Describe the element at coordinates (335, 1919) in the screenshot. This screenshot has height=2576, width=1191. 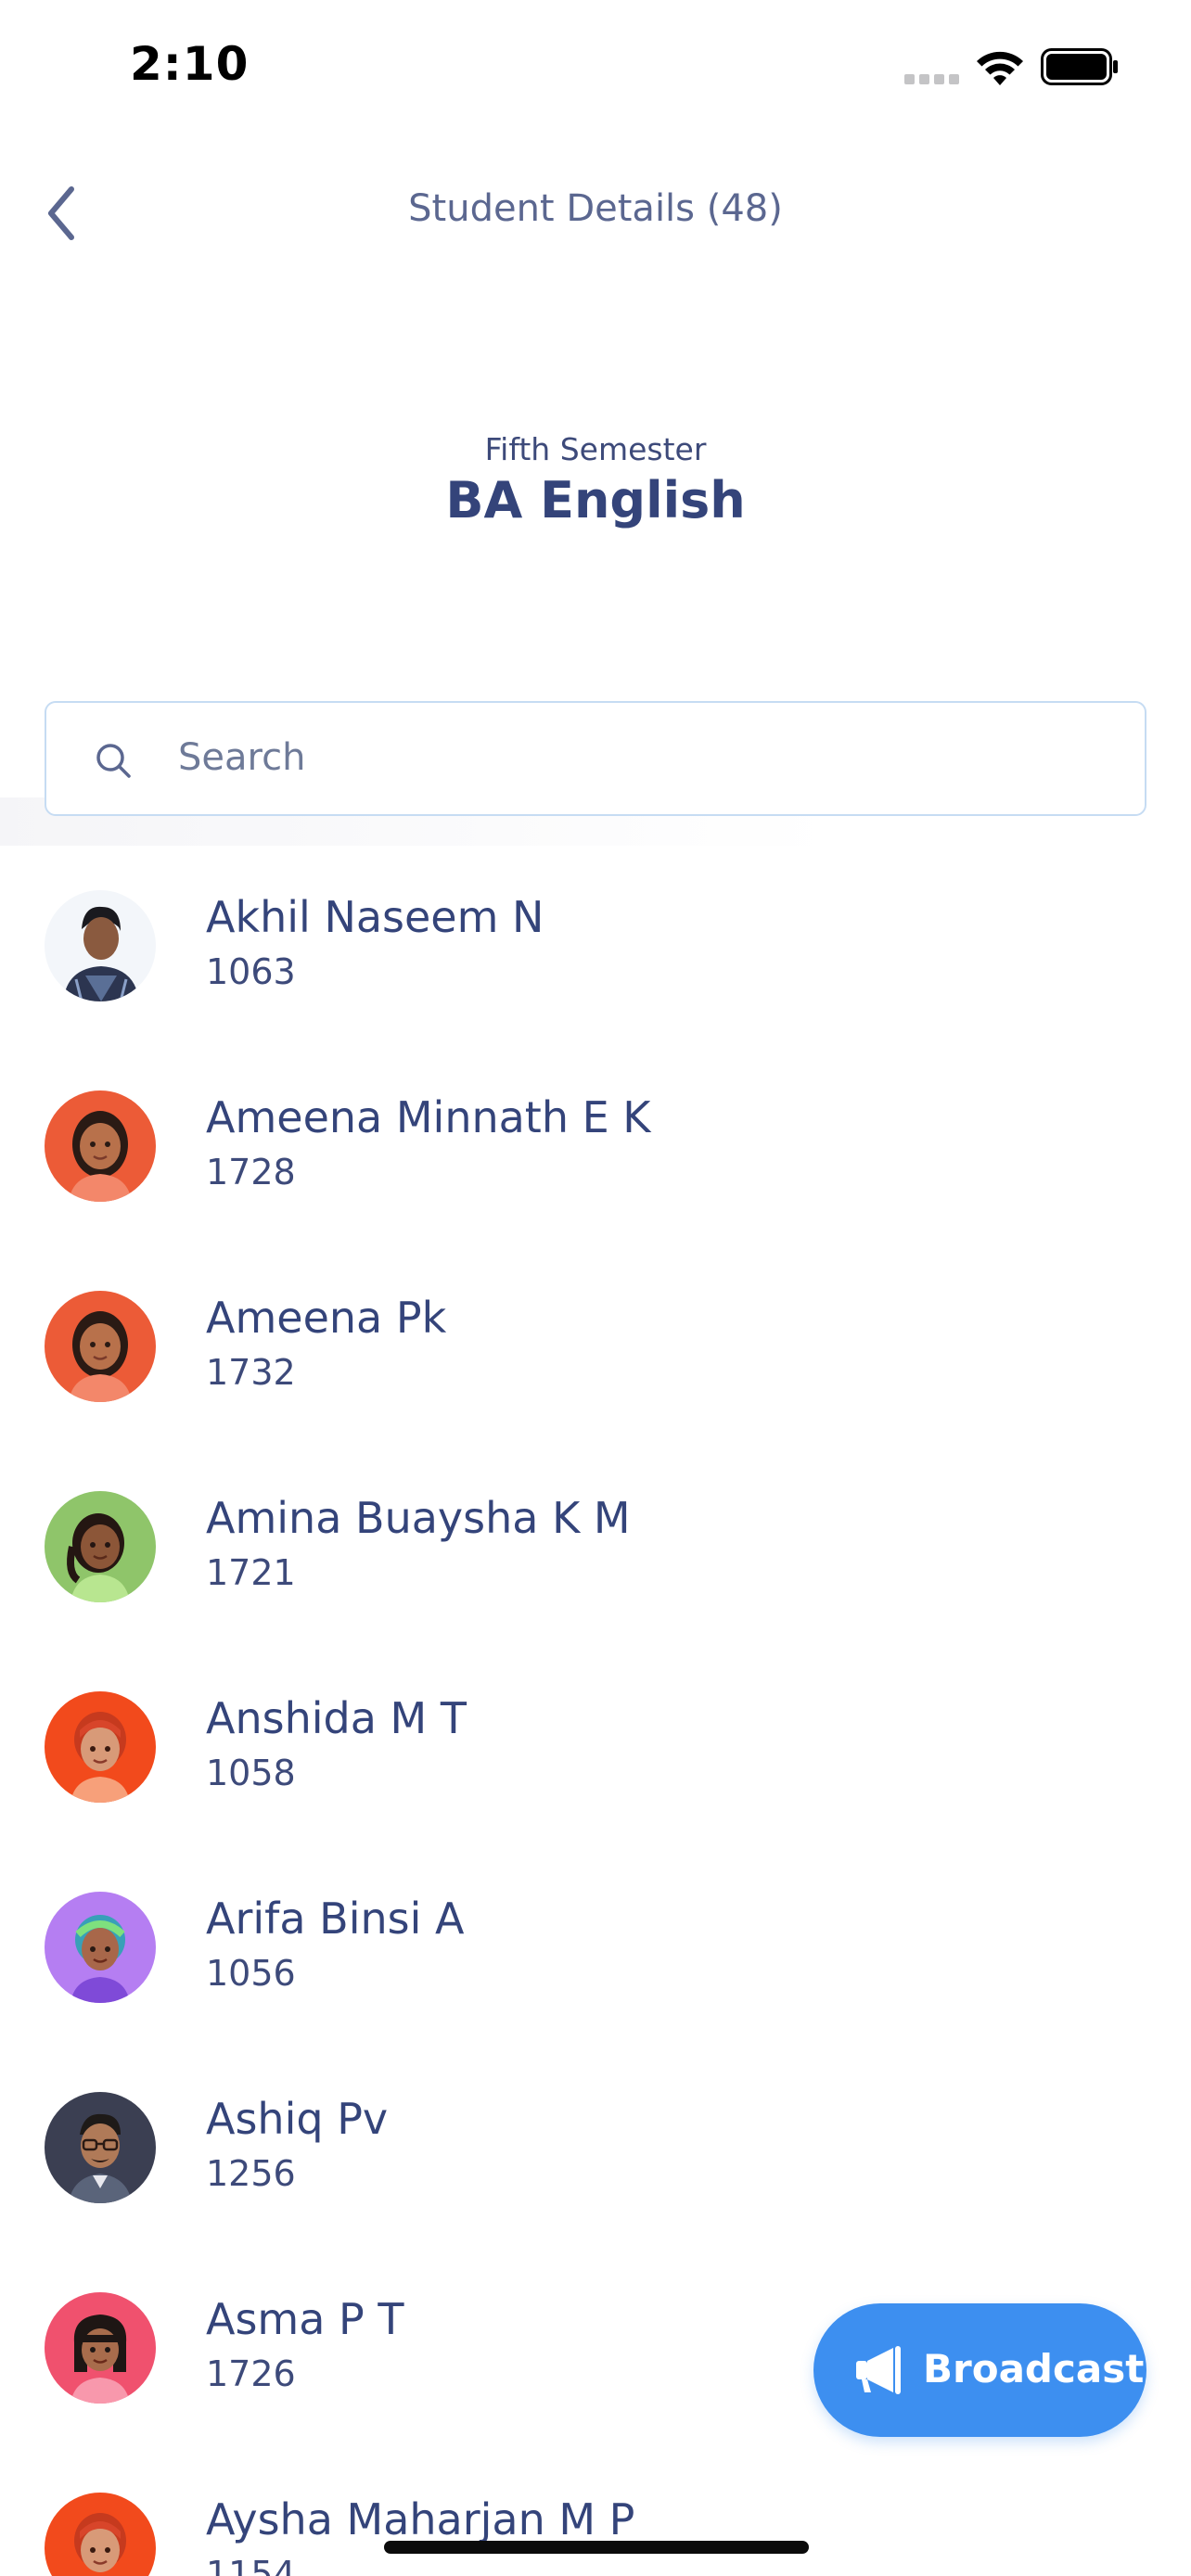
I see `student-name: Arifa Binsi A` at that location.